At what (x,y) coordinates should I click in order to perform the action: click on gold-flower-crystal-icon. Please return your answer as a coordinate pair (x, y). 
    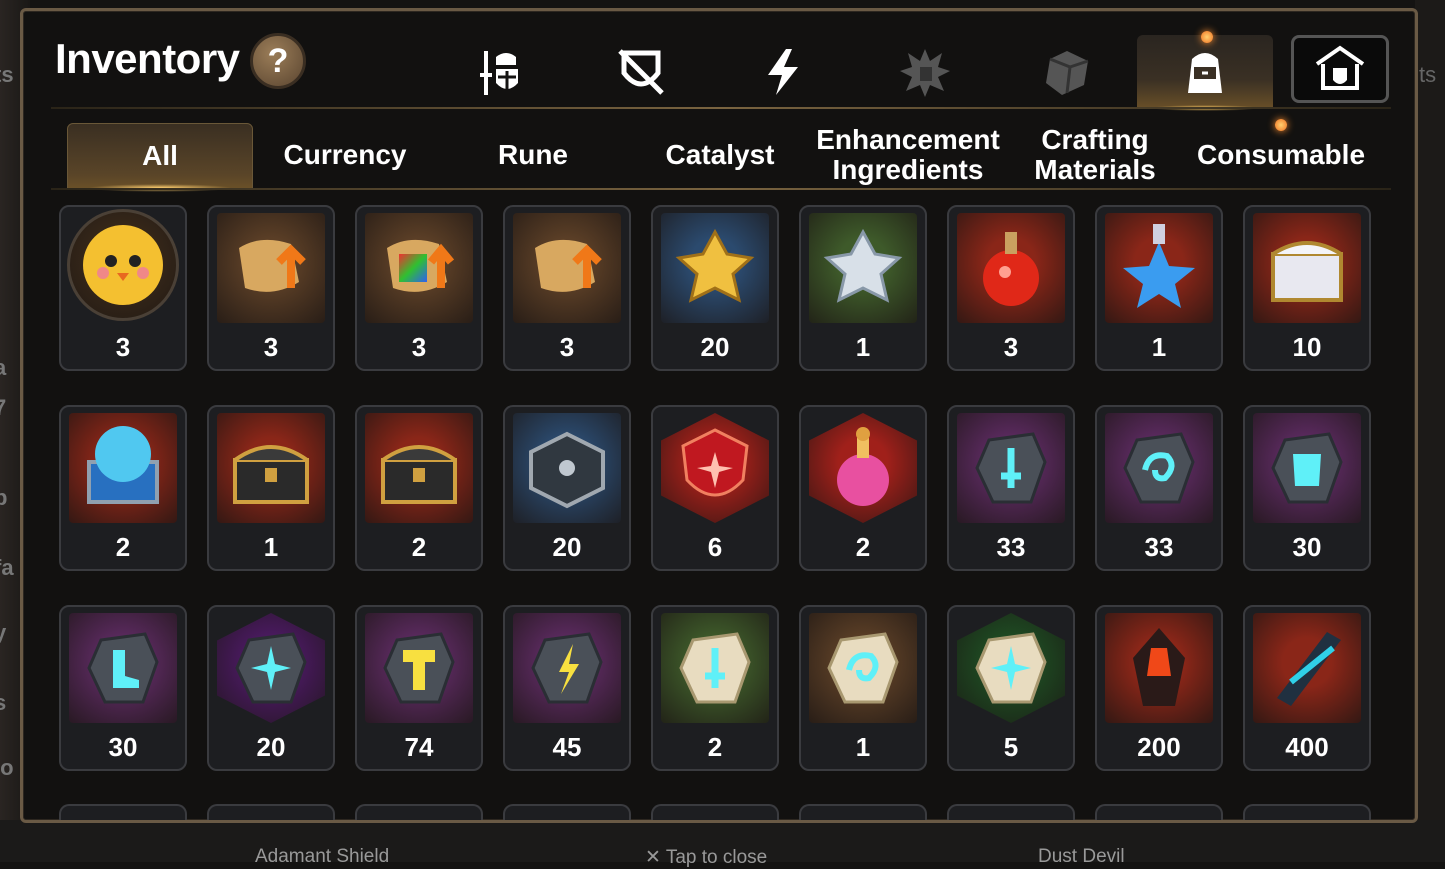
    Looking at the image, I should click on (715, 268).